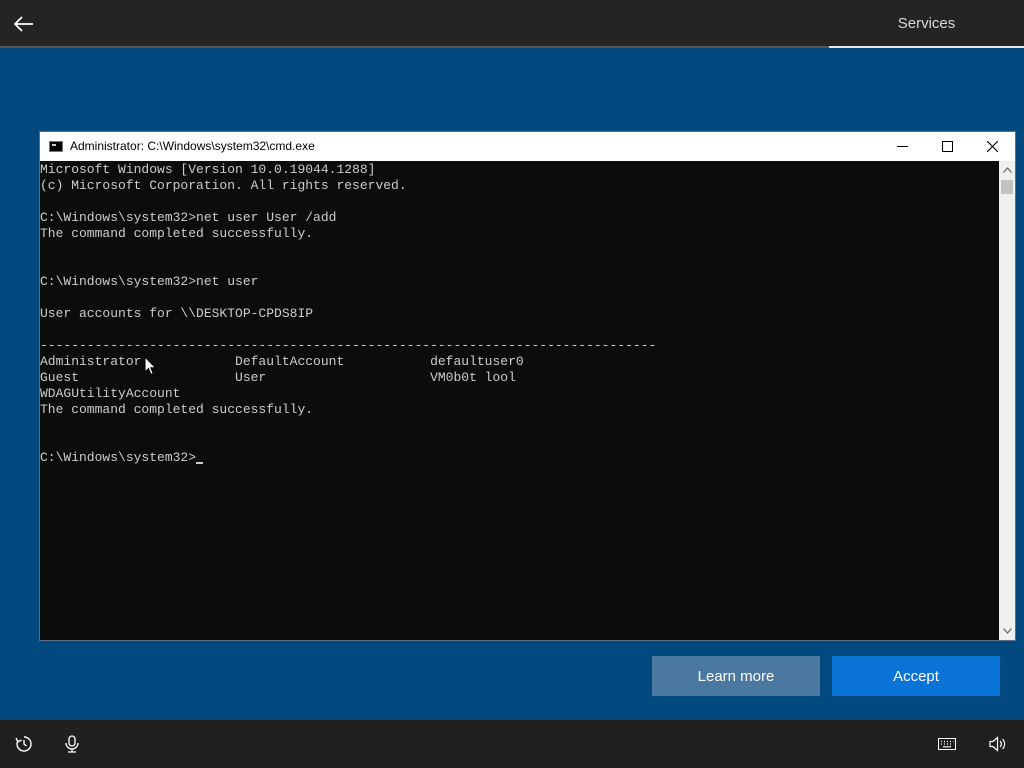  Describe the element at coordinates (736, 676) in the screenshot. I see `learn-more-button: Learn more` at that location.